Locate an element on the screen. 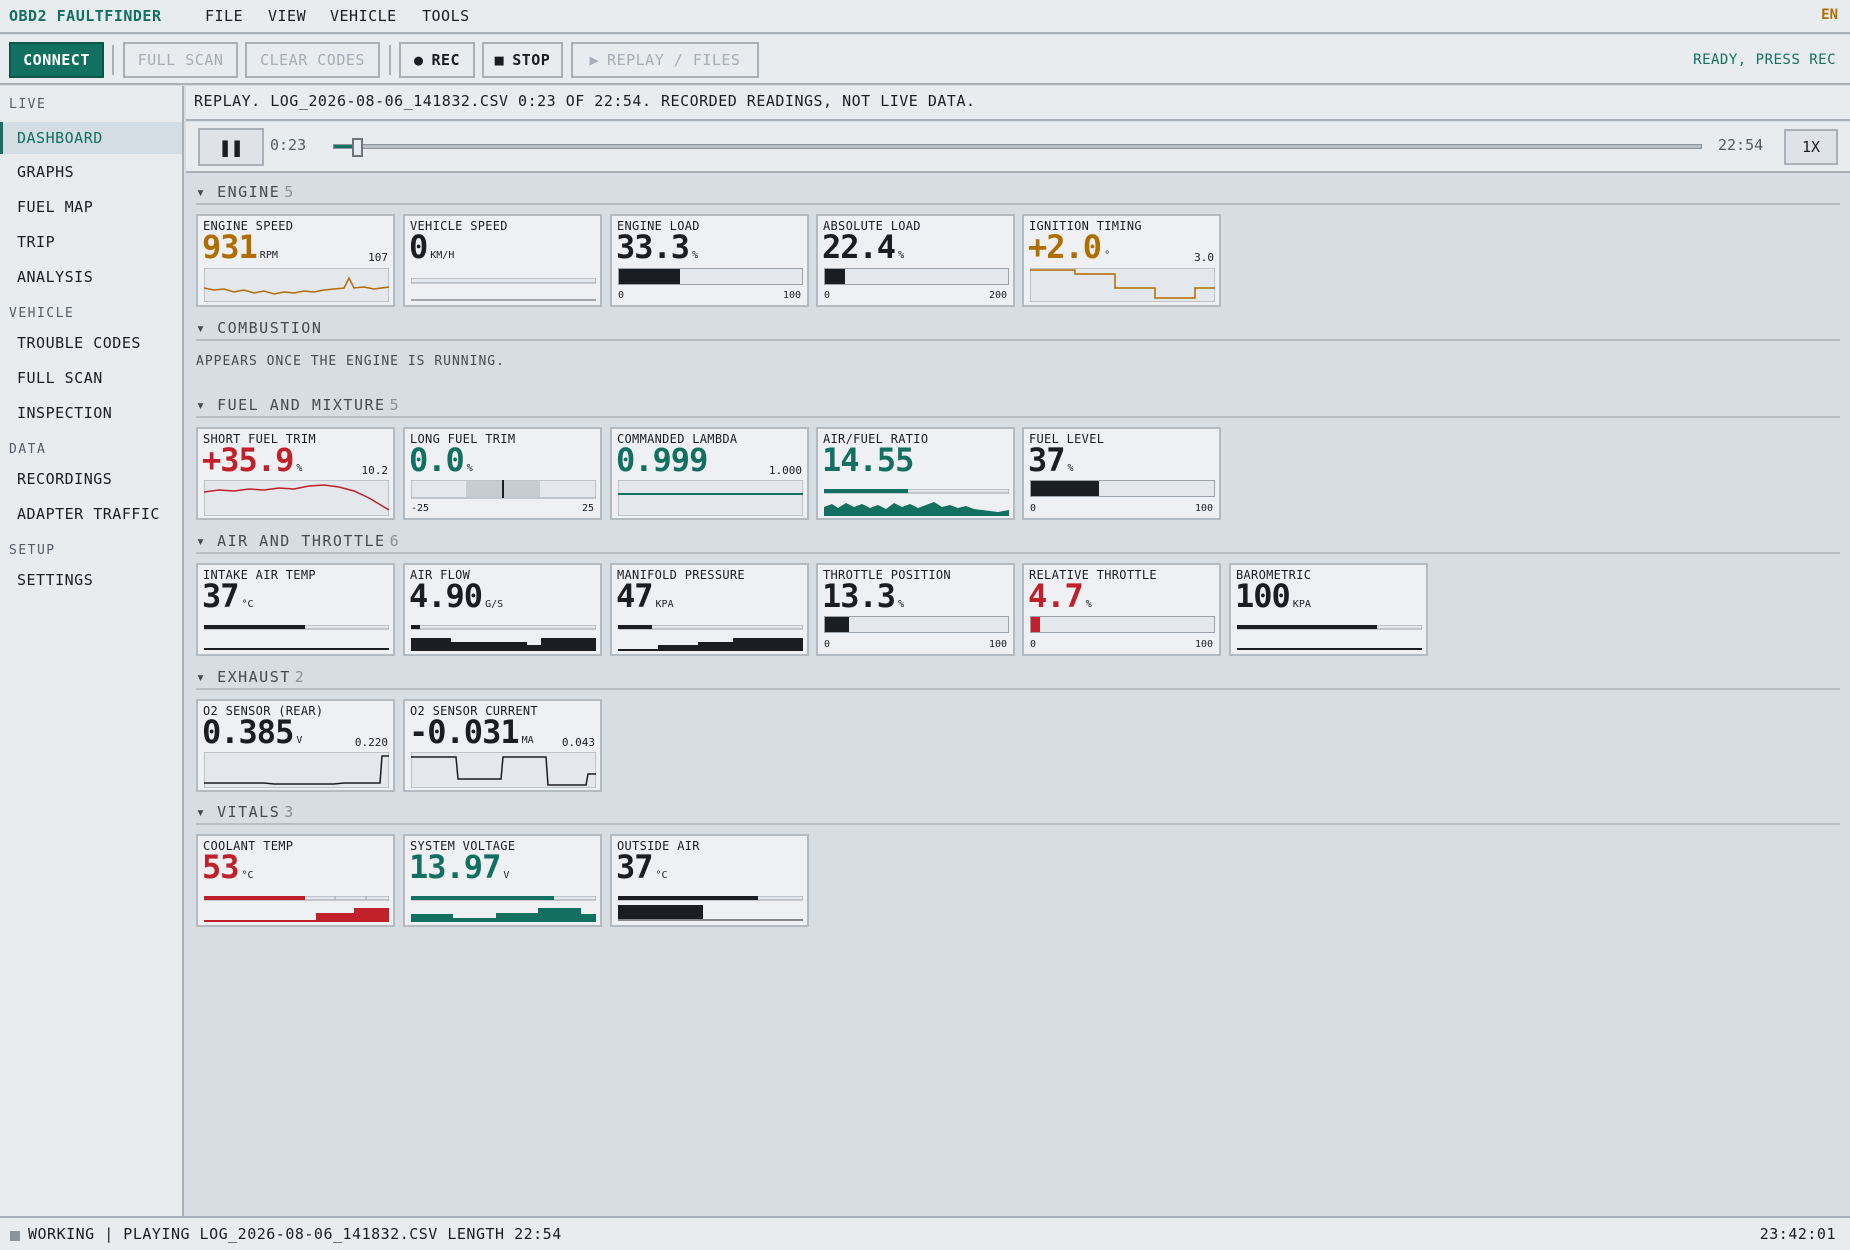  o2-sensor-rear-trend is located at coordinates (296, 770).